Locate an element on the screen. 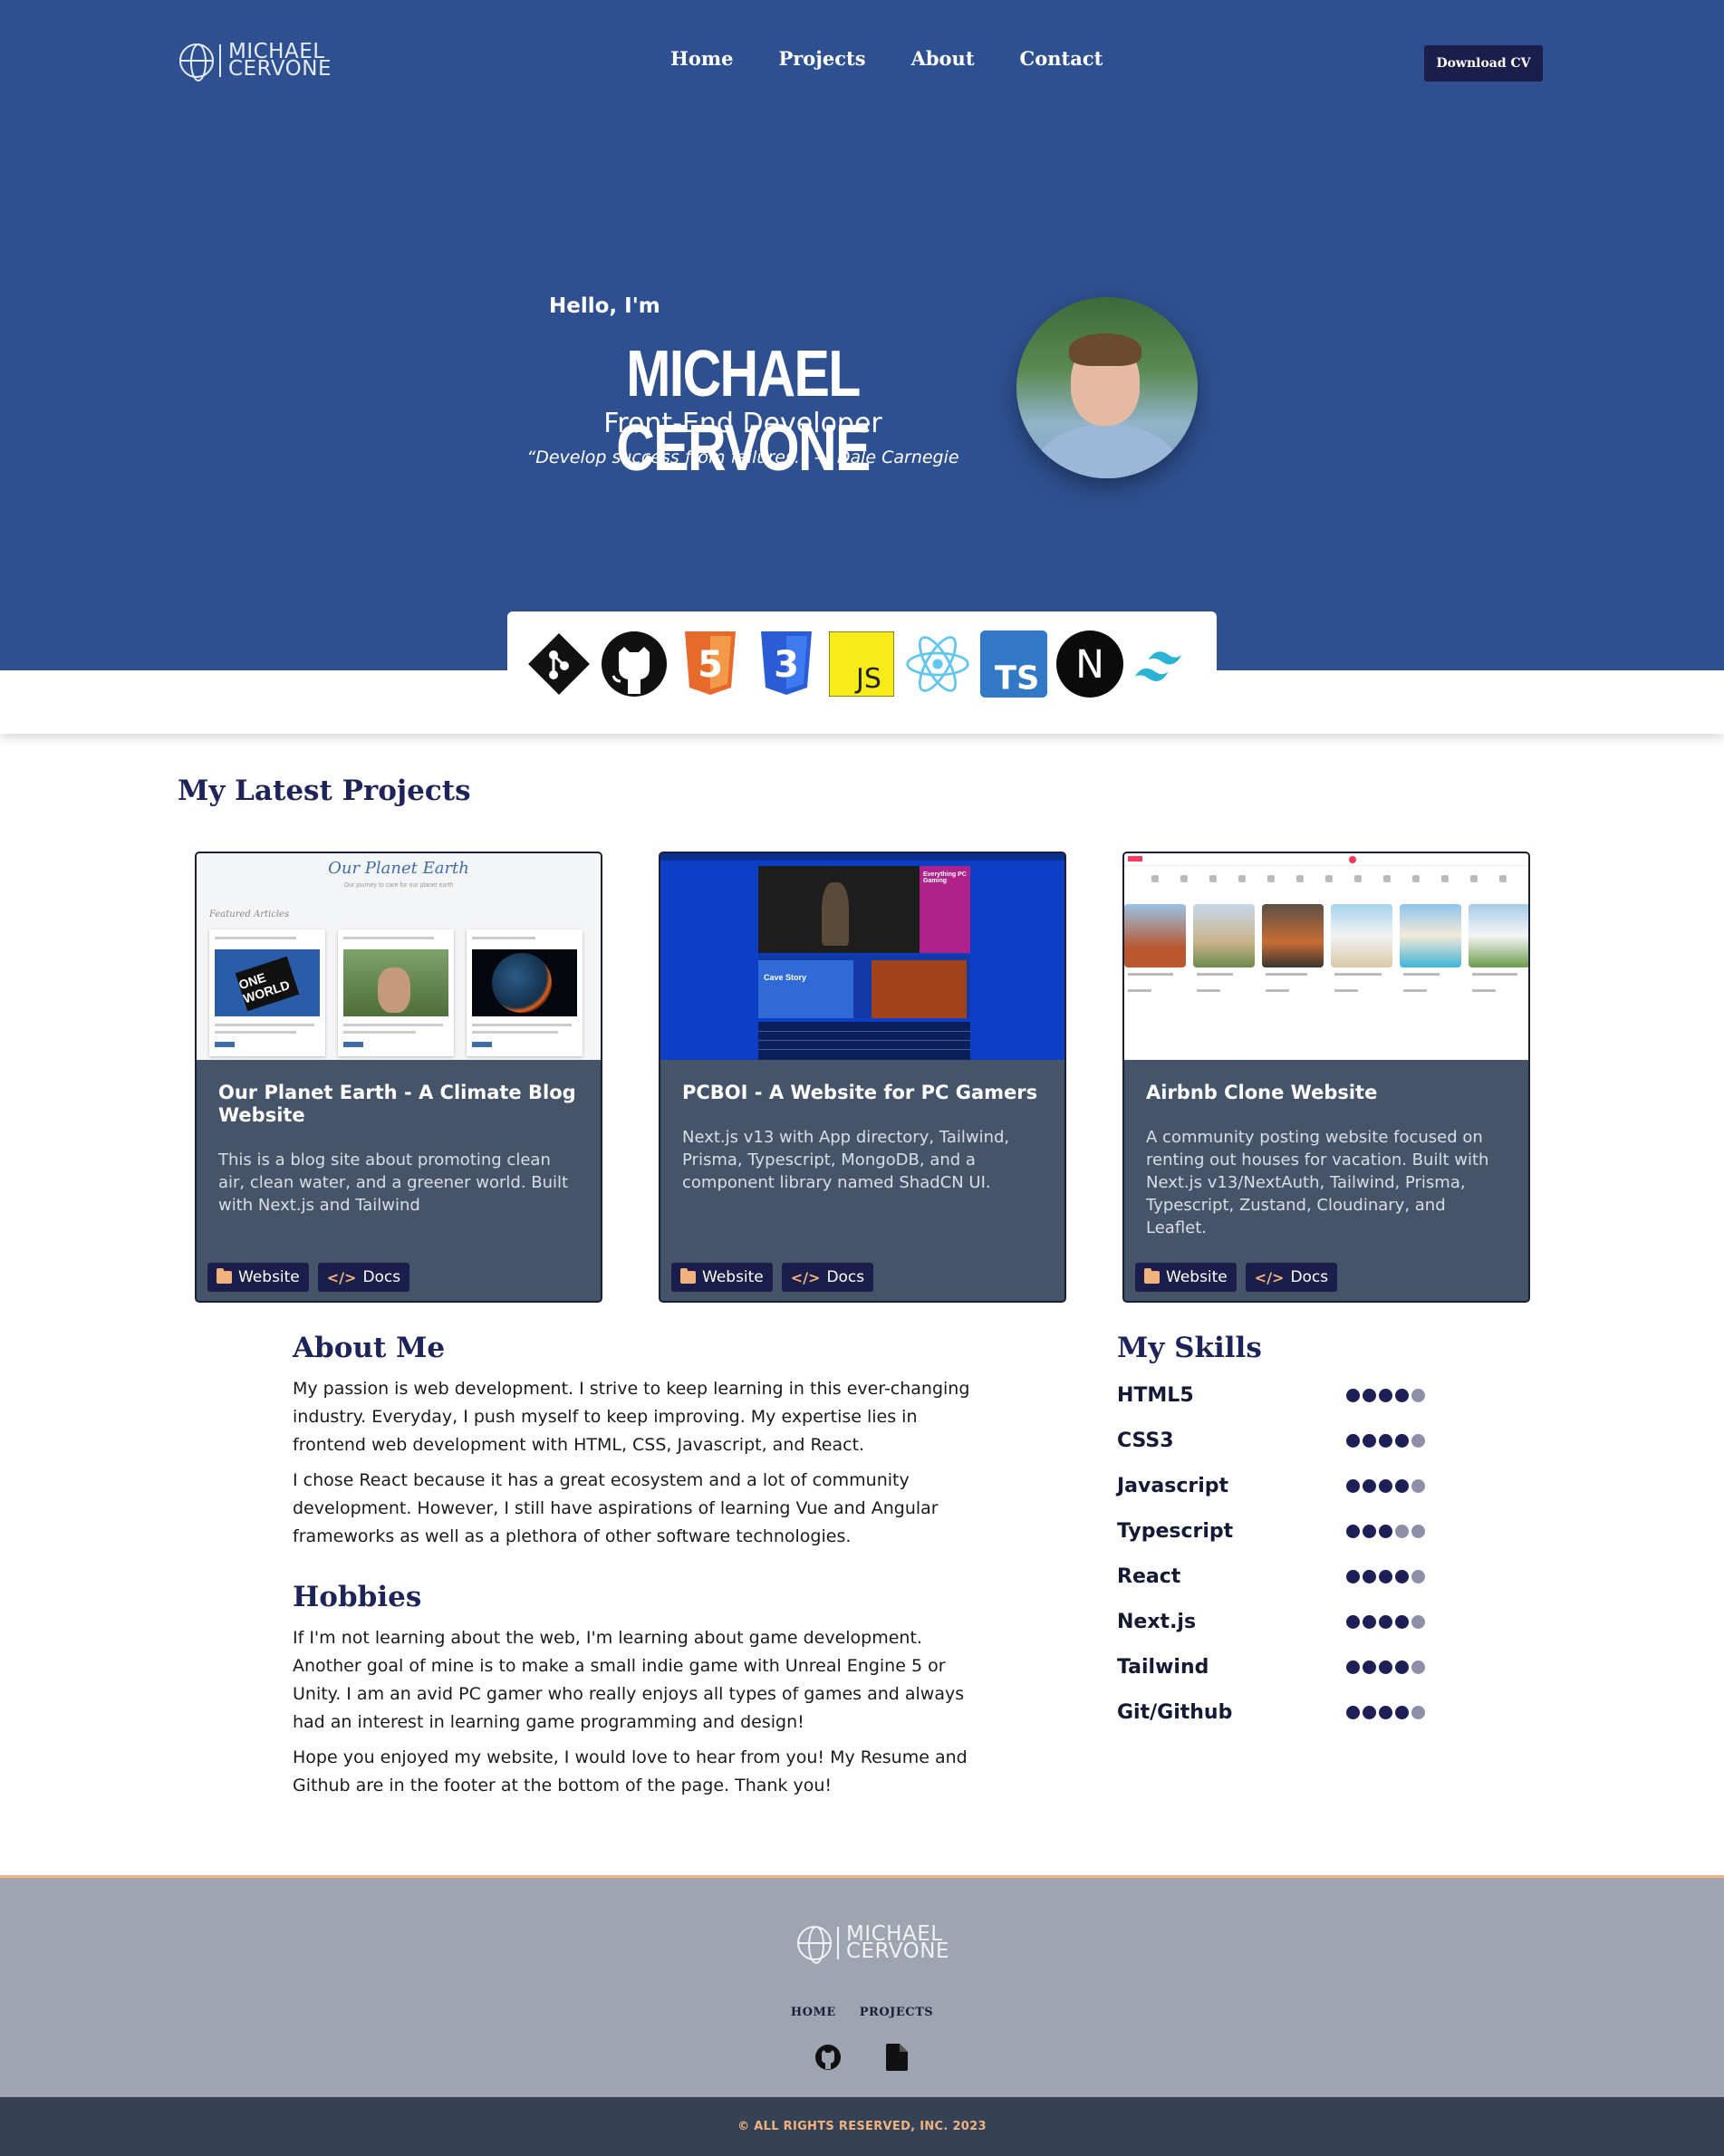 The width and height of the screenshot is (1724, 2156). globe-icon is located at coordinates (196, 63).